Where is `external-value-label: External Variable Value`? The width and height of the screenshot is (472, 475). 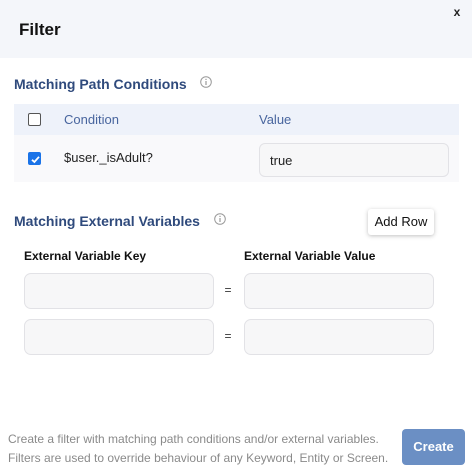 external-value-label: External Variable Value is located at coordinates (310, 256).